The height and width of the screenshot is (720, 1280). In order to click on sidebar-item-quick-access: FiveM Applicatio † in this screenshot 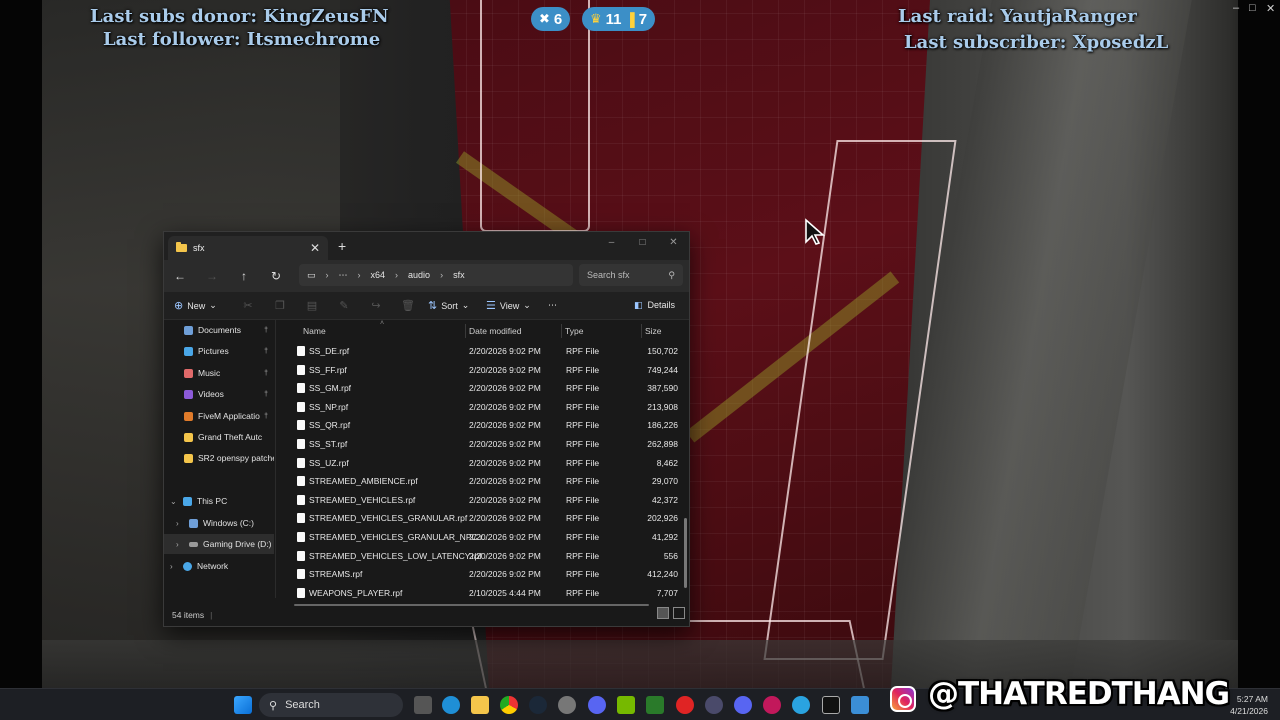, I will do `click(219, 416)`.